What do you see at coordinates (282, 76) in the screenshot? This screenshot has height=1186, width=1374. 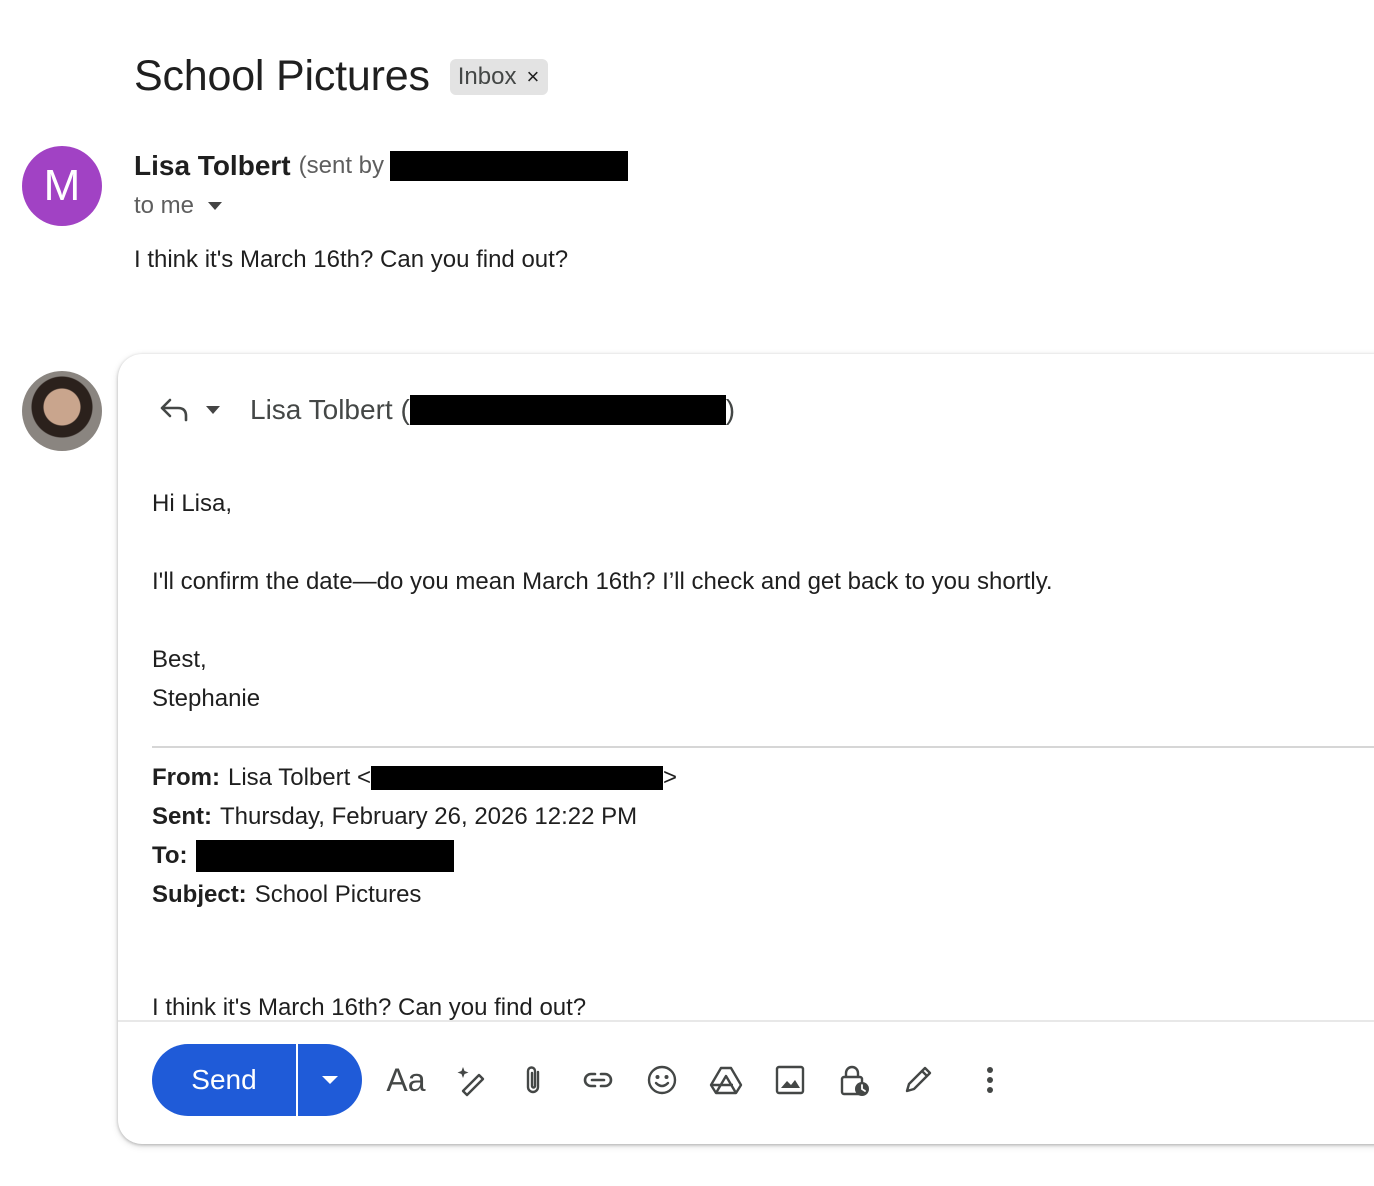 I see `subject-title: School Pictures` at bounding box center [282, 76].